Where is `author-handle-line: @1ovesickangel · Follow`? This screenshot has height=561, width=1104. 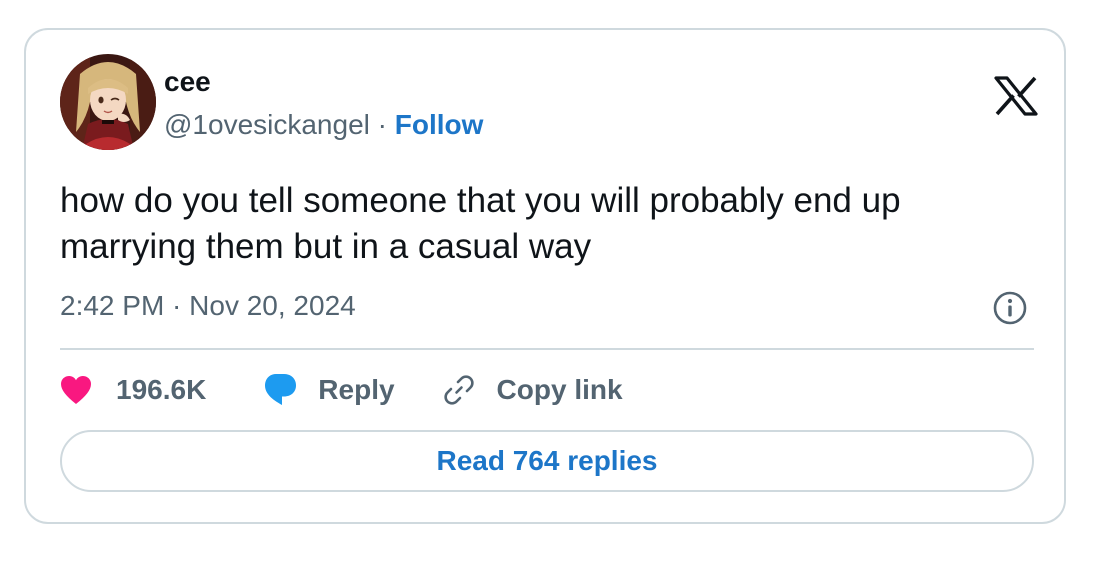 author-handle-line: @1ovesickangel · Follow is located at coordinates (323, 125).